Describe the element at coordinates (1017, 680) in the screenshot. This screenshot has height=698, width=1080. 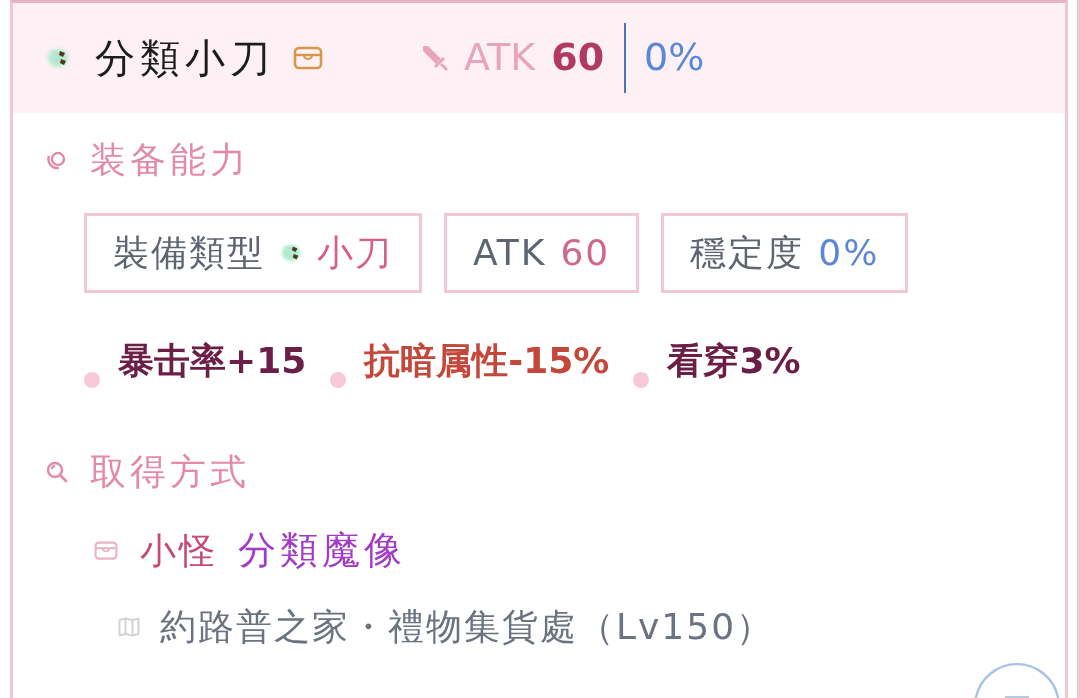
I see `round-button` at that location.